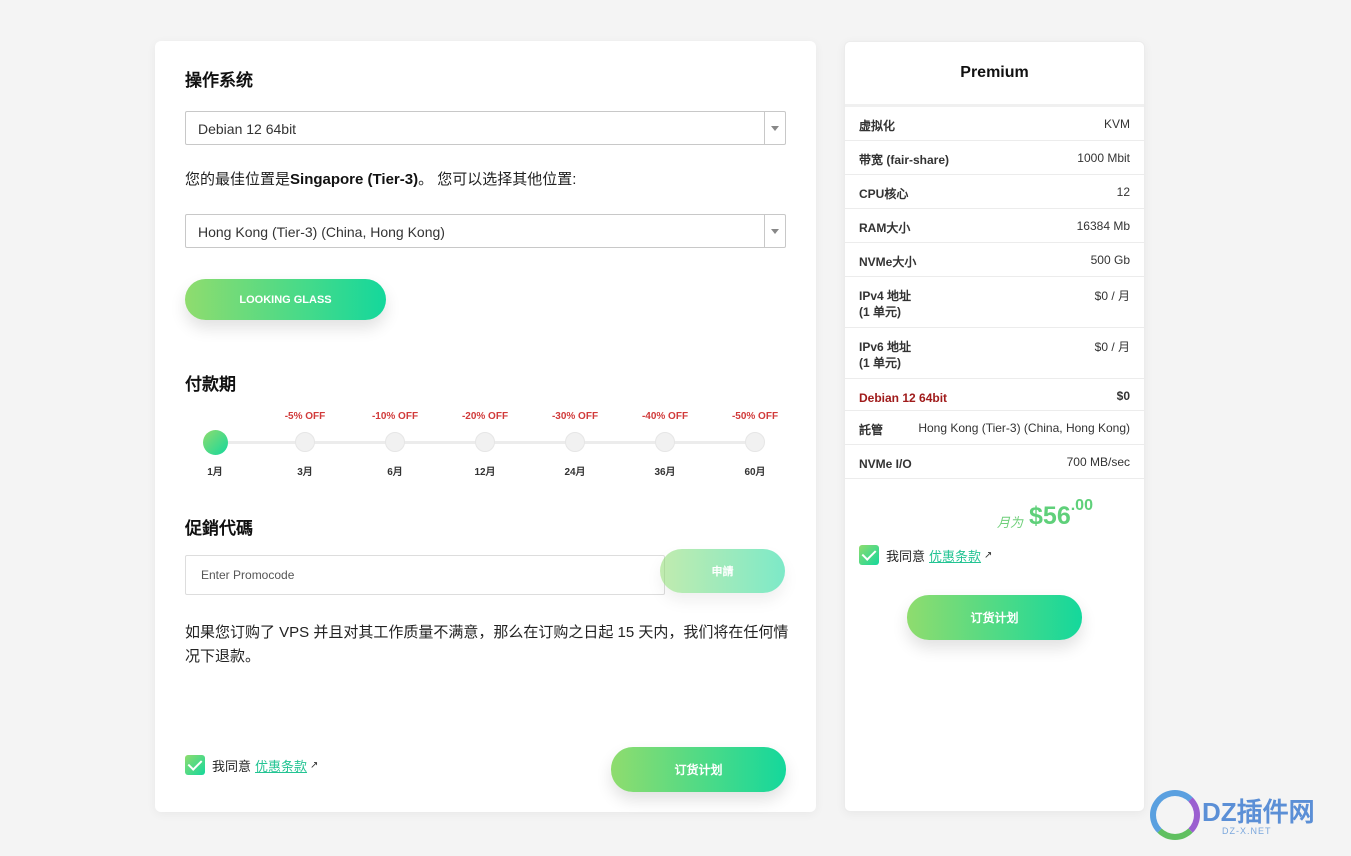 Image resolution: width=1351 pixels, height=856 pixels. I want to click on period-label: 6月, so click(395, 472).